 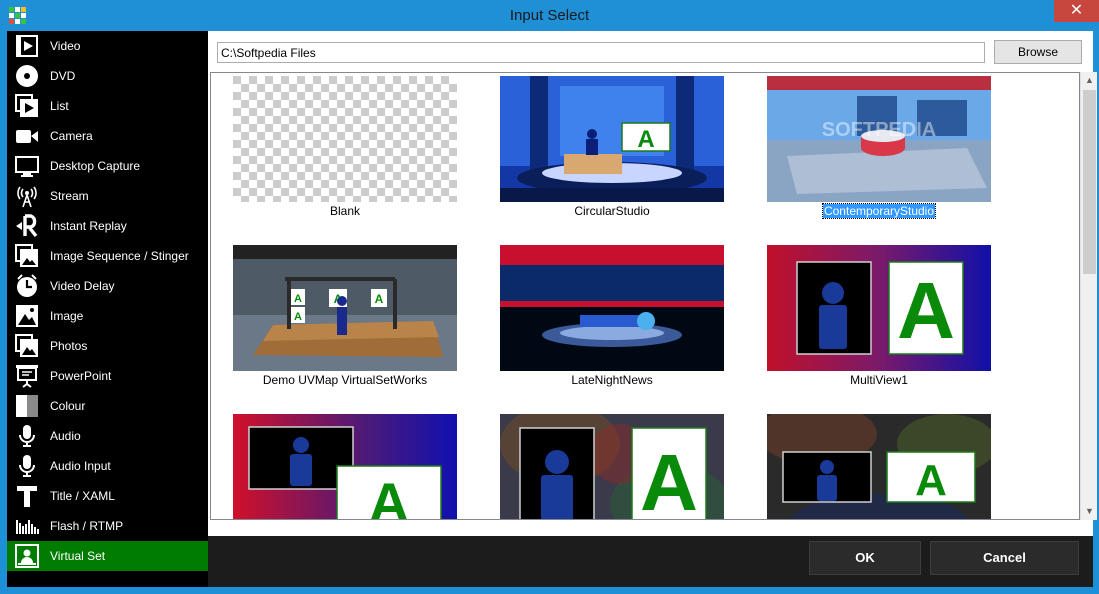 What do you see at coordinates (26, 255) in the screenshot?
I see `image-sequence-icon` at bounding box center [26, 255].